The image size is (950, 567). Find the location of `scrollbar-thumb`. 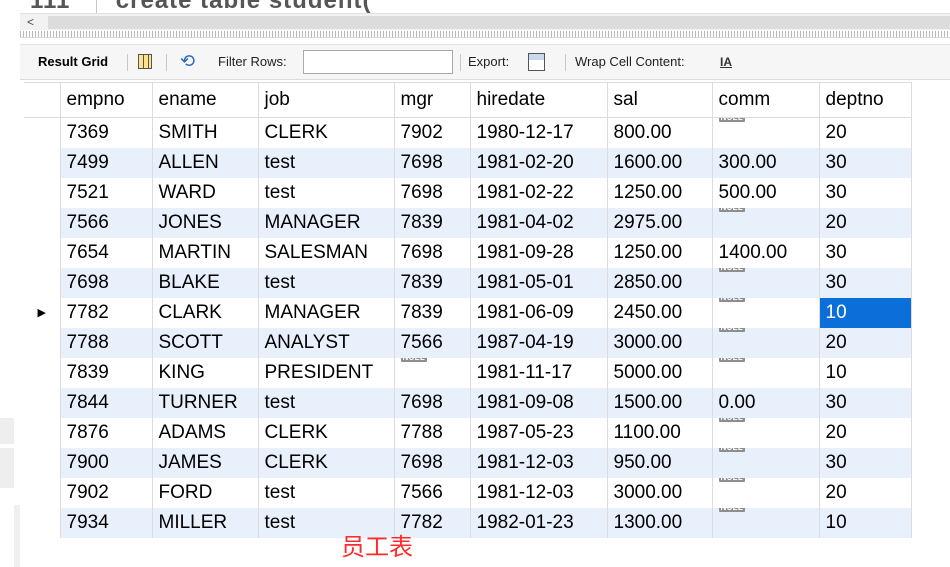

scrollbar-thumb is located at coordinates (499, 22).